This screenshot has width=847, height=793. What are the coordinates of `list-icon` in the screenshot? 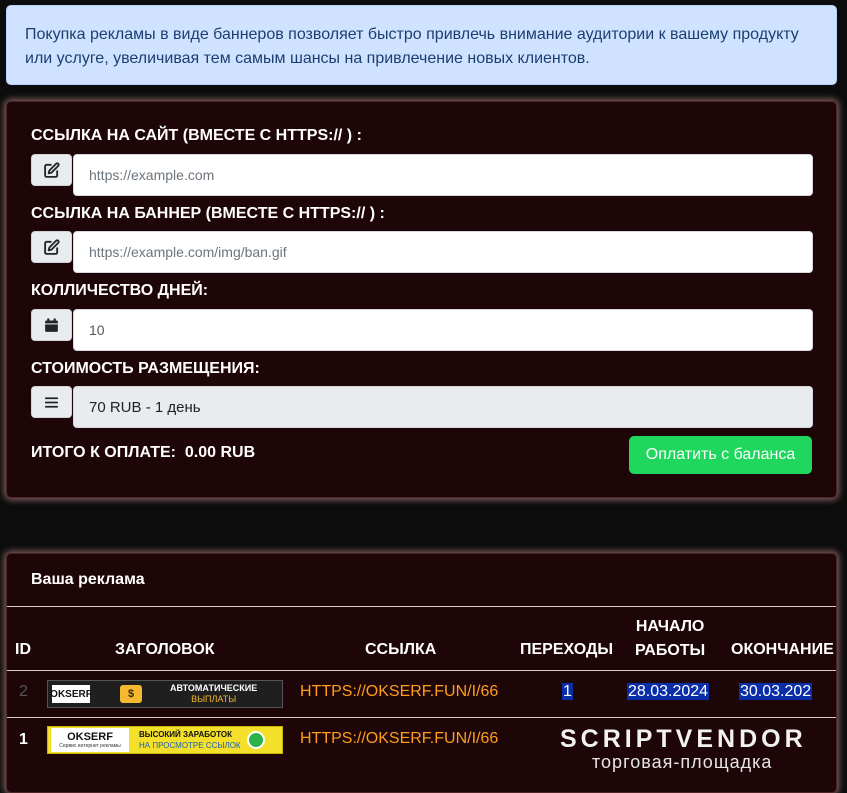 It's located at (51, 402).